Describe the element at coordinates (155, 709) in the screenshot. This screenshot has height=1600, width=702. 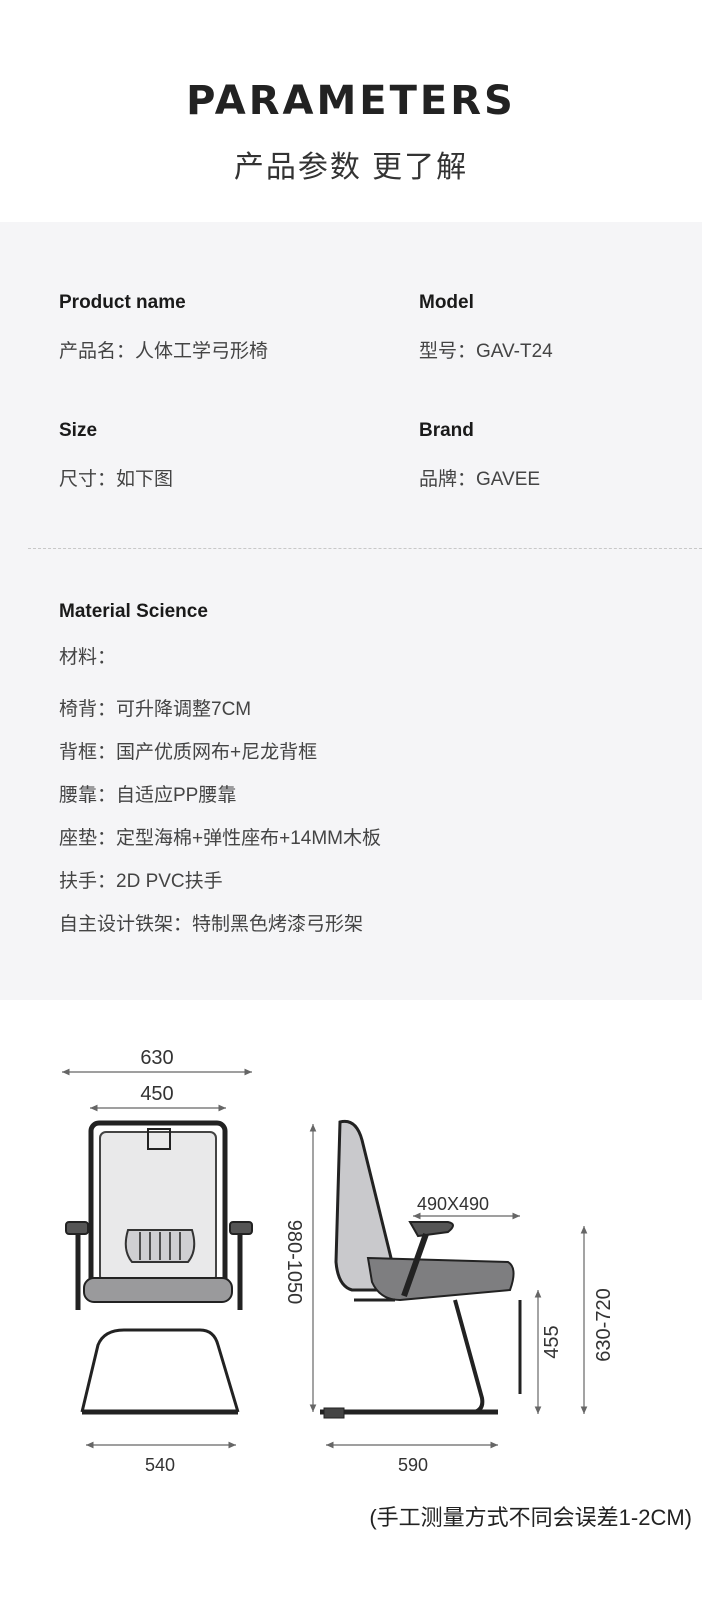
I see `material-item-backrest: 椅背：可升降调整7CM` at that location.